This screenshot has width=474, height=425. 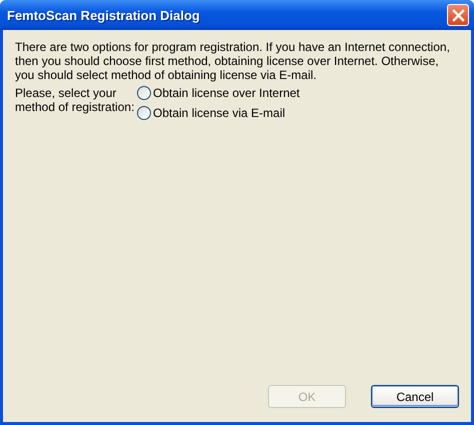 What do you see at coordinates (218, 93) in the screenshot?
I see `radio-option: Obtain license over Internet` at bounding box center [218, 93].